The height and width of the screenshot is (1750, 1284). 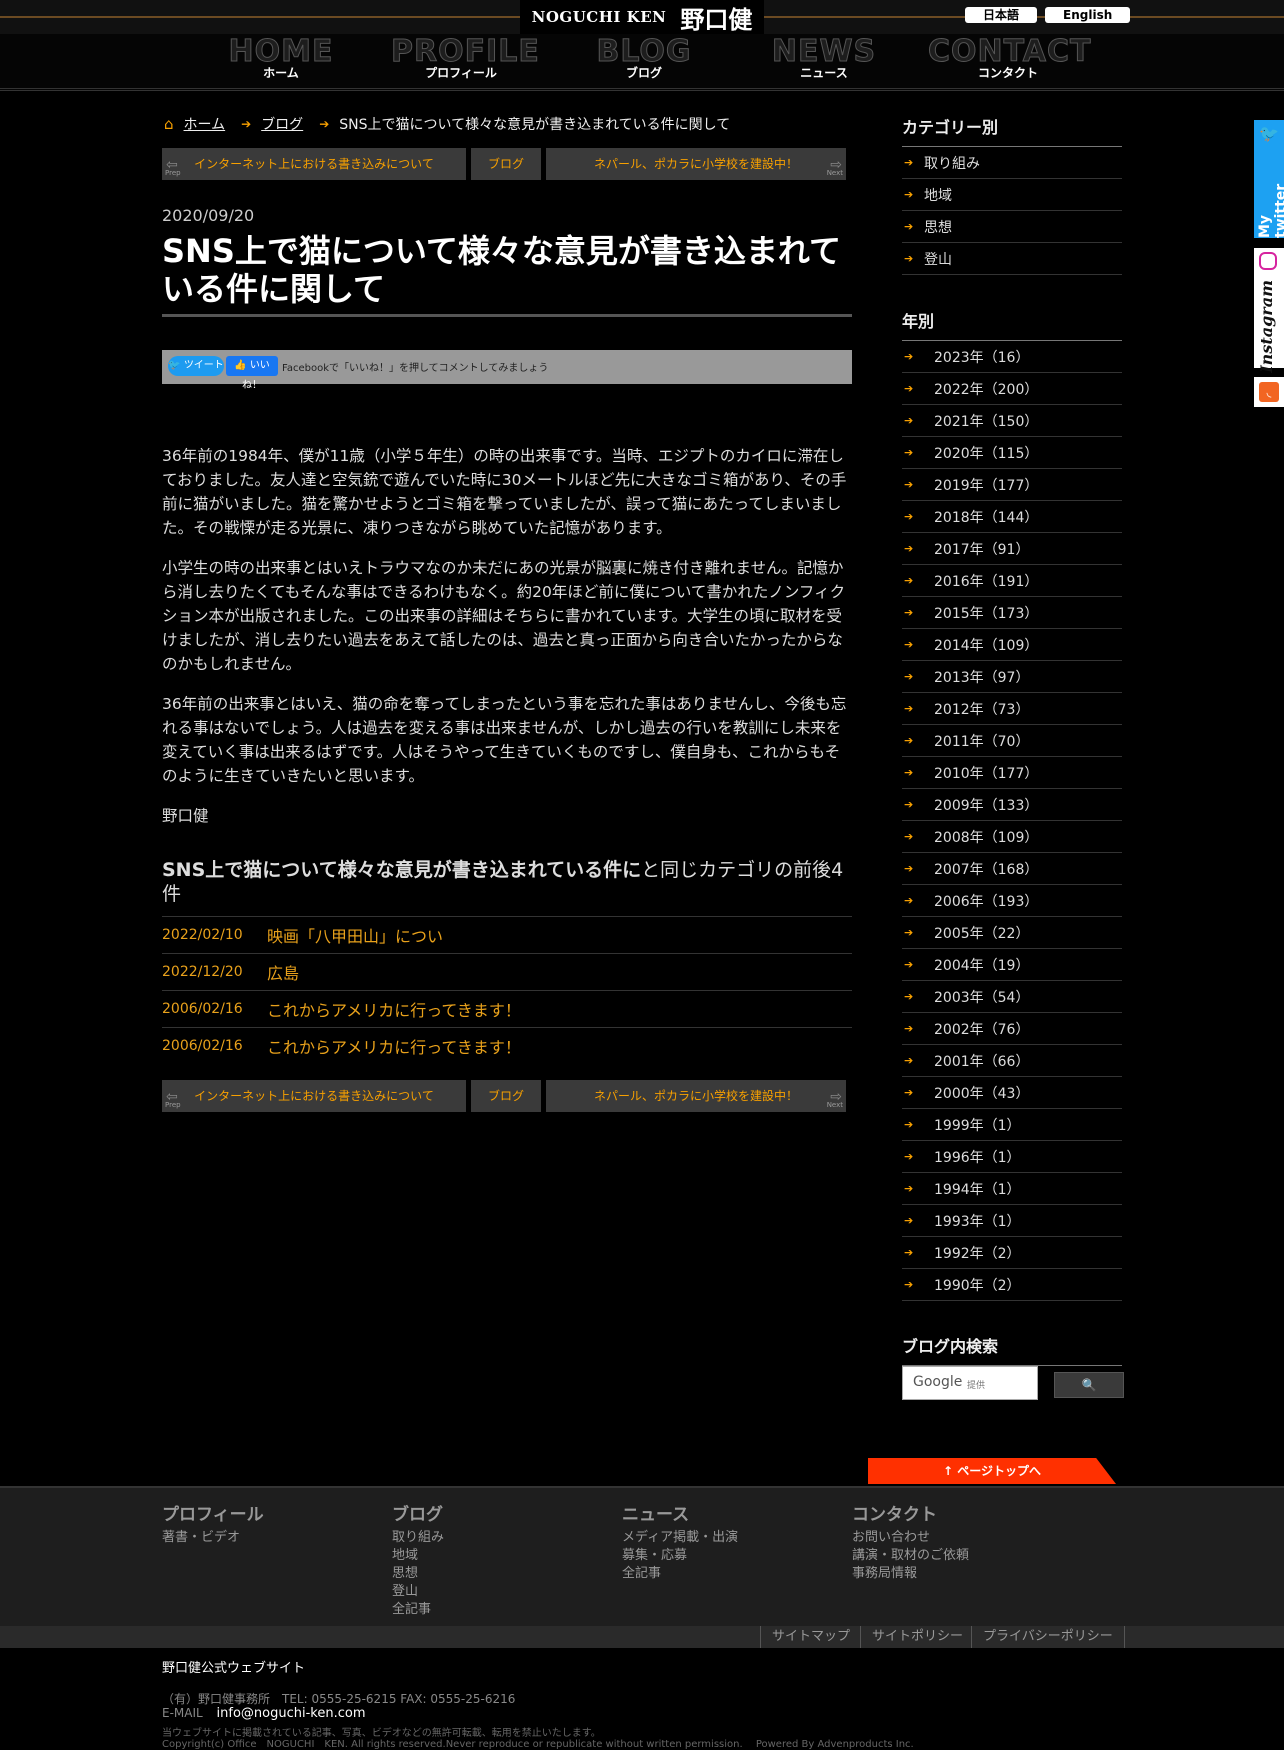 I want to click on logo-en: NOGUCHI KEN, so click(x=599, y=17).